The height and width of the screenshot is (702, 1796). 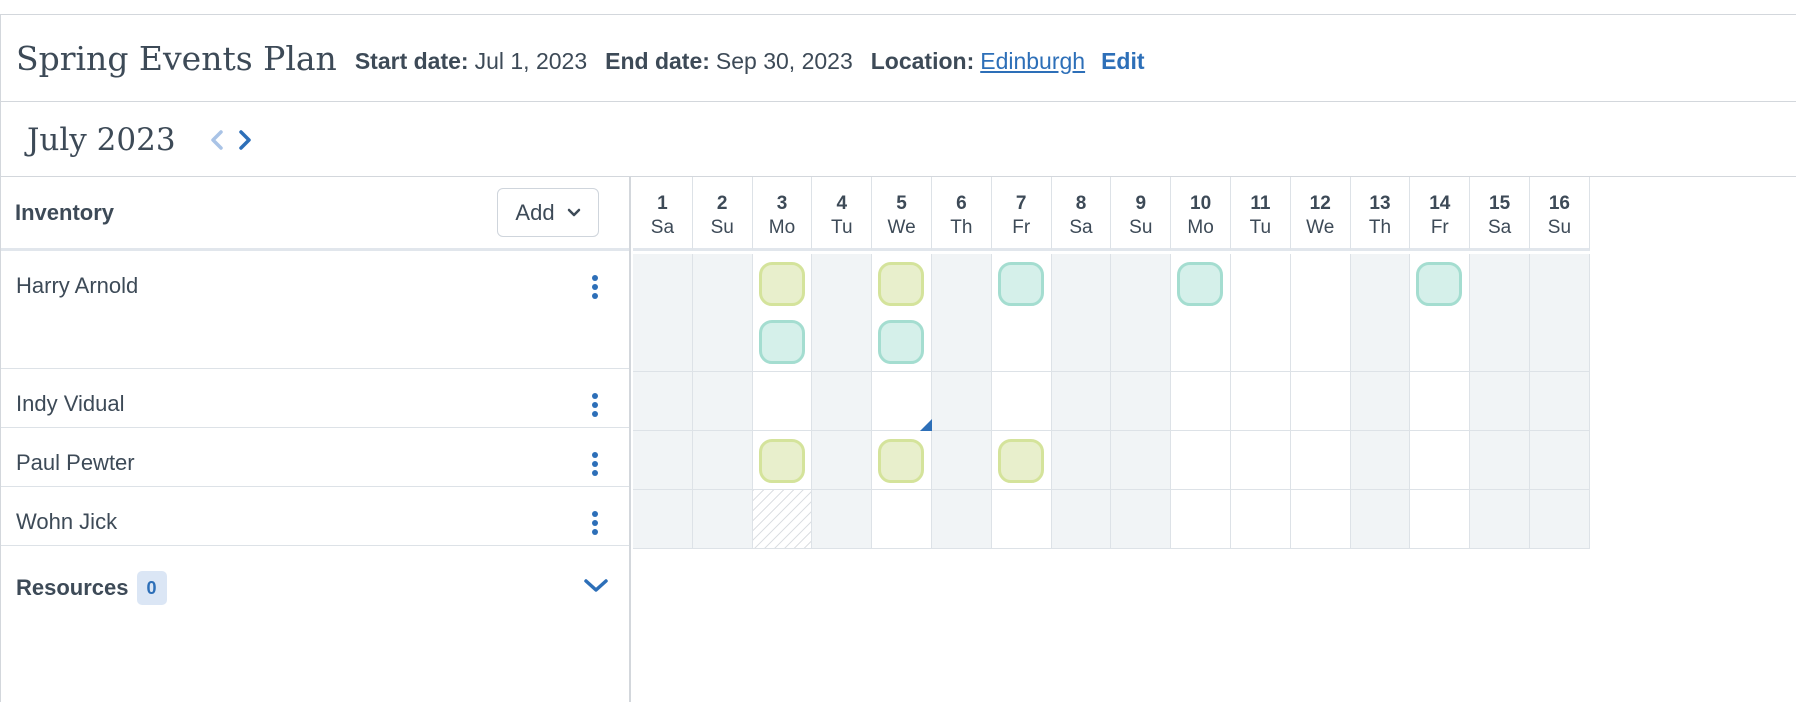 I want to click on inventory-row: Paul Pewter, so click(x=315, y=457).